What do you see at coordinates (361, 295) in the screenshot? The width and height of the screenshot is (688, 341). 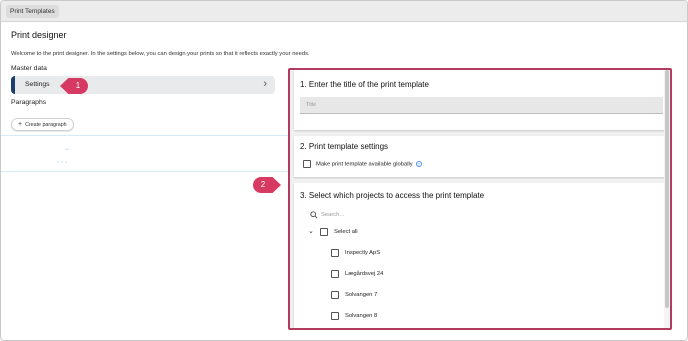 I see `project-label: Solvangen 7` at bounding box center [361, 295].